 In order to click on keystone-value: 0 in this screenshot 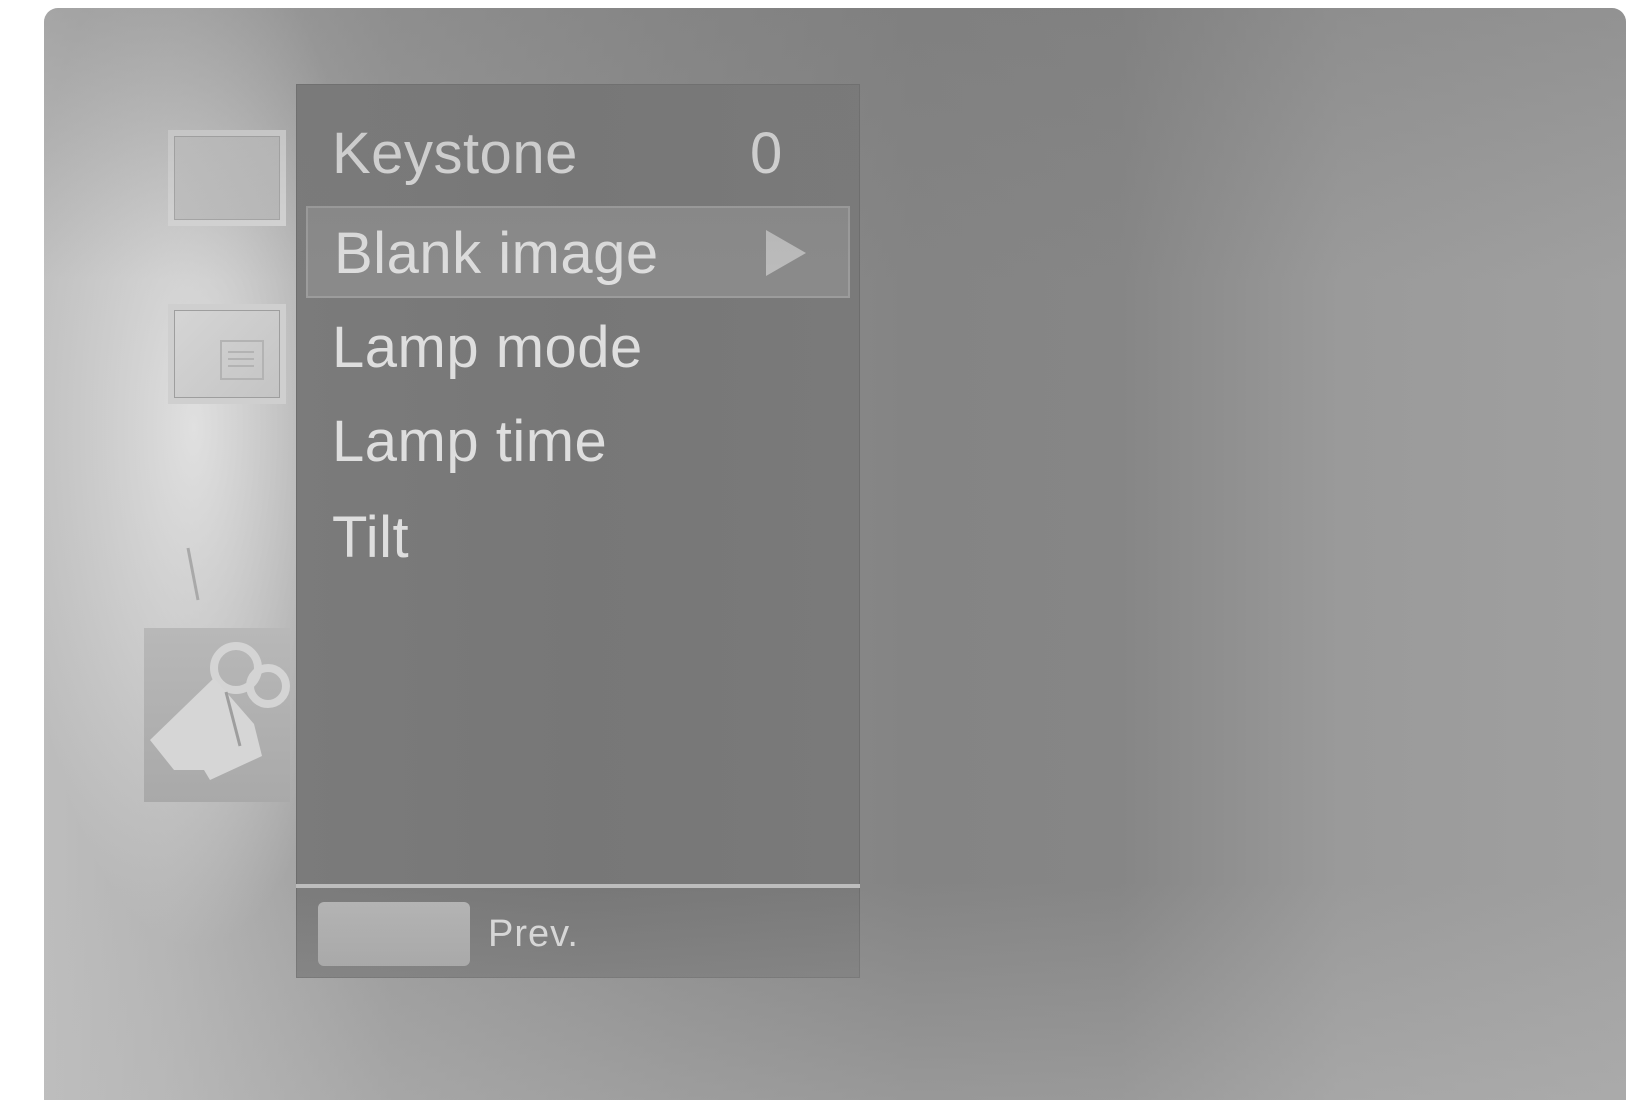, I will do `click(766, 153)`.